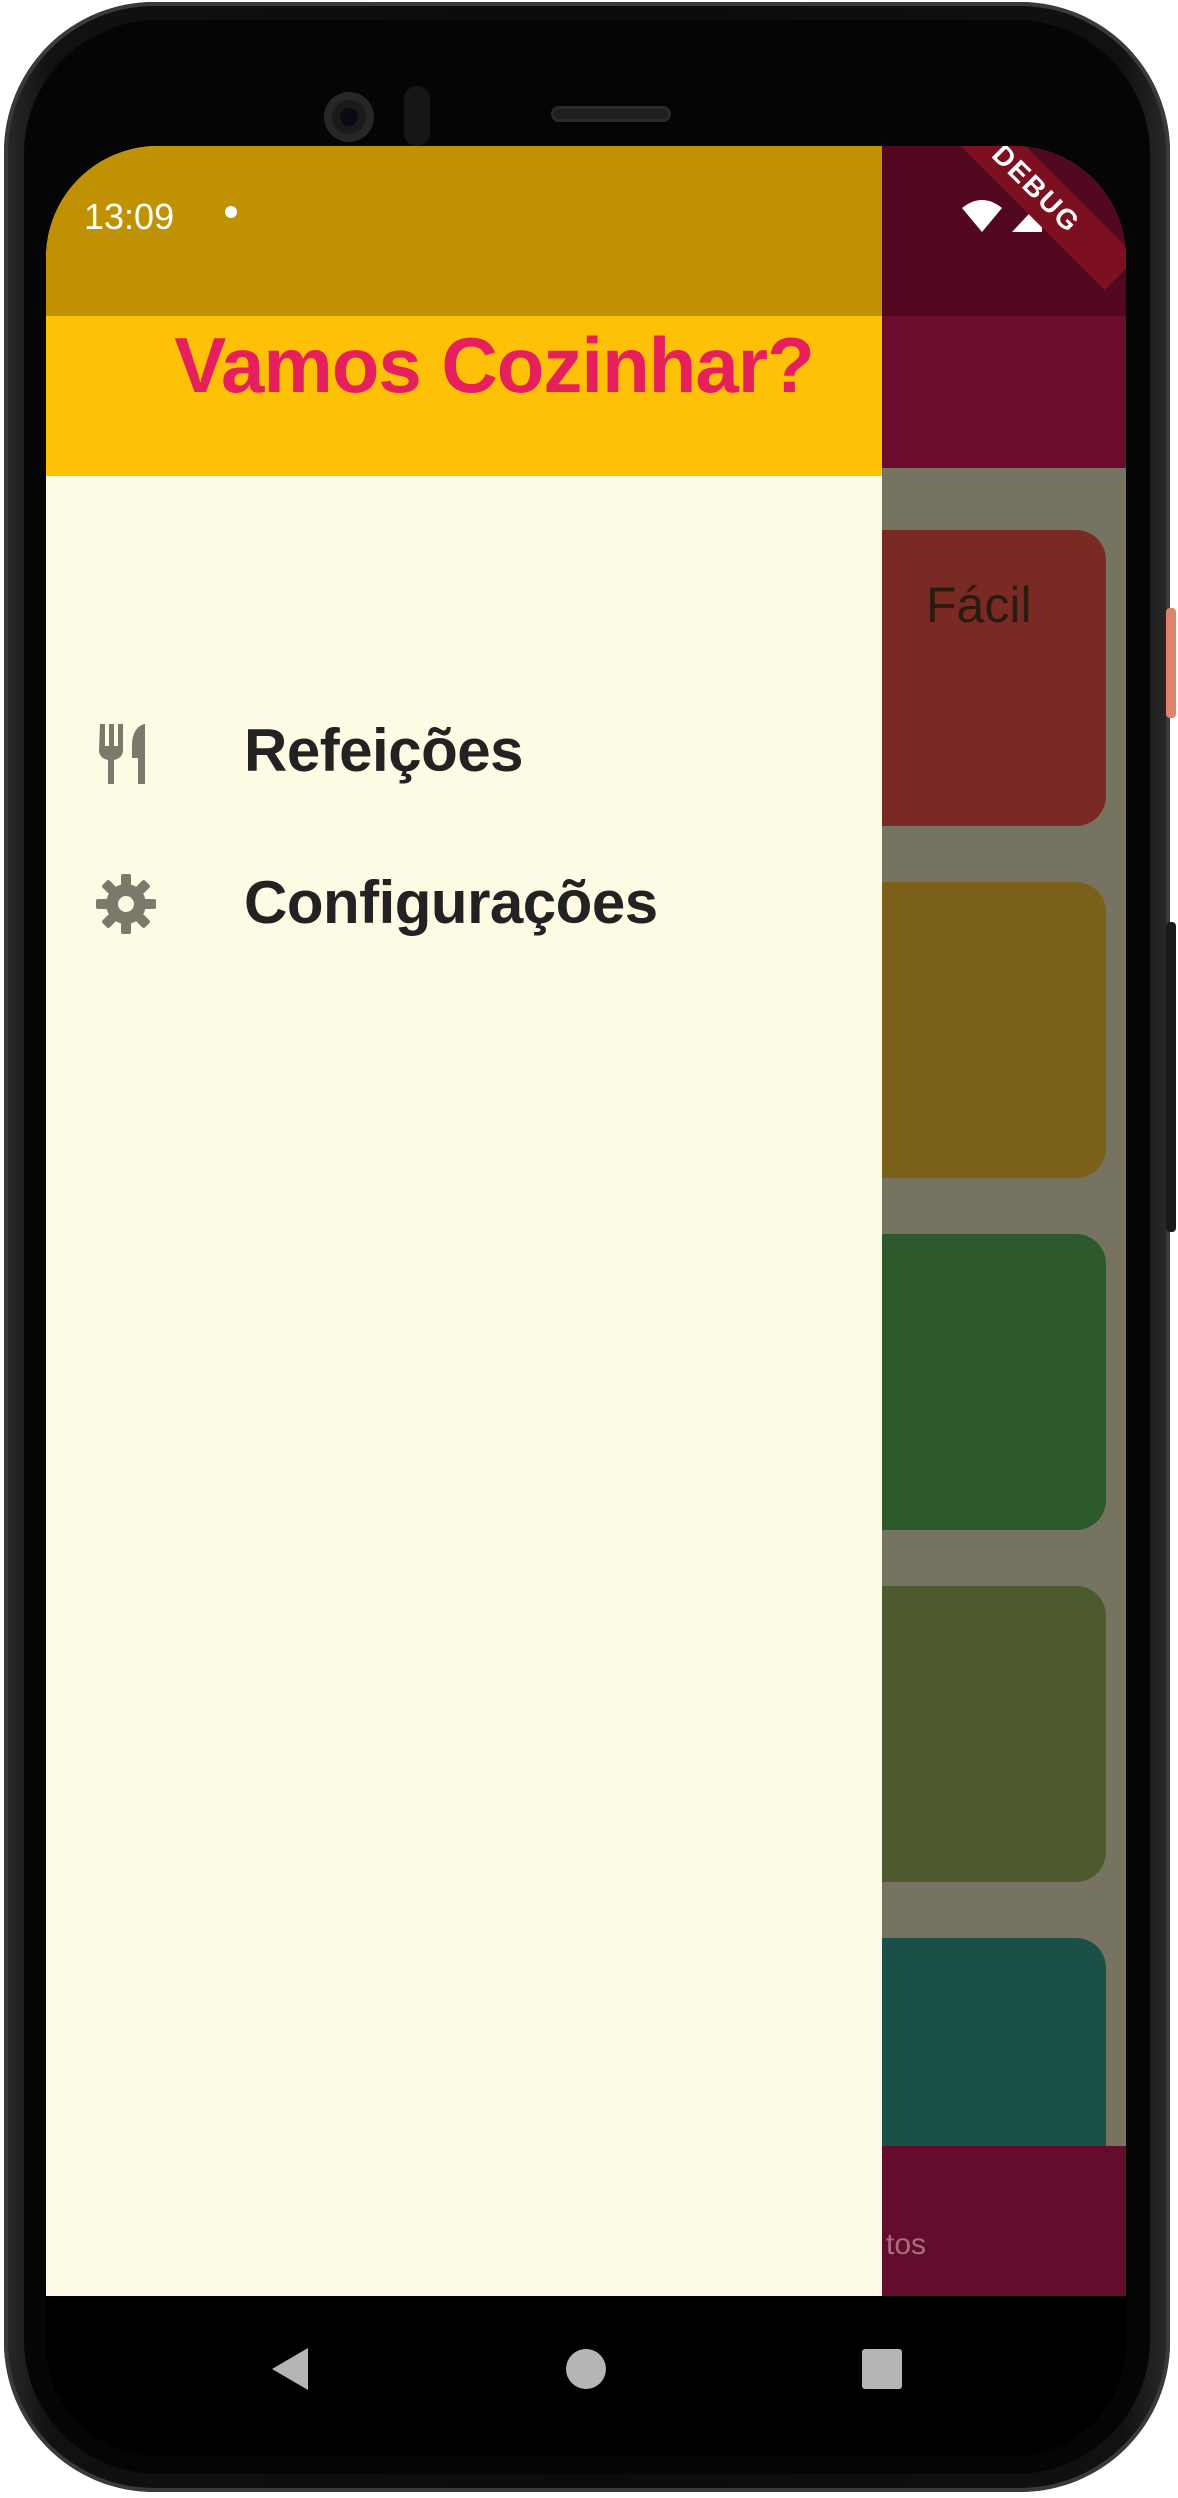 Image resolution: width=1178 pixels, height=2498 pixels. Describe the element at coordinates (906, 2245) in the screenshot. I see `bottom-nav-label: tos` at that location.